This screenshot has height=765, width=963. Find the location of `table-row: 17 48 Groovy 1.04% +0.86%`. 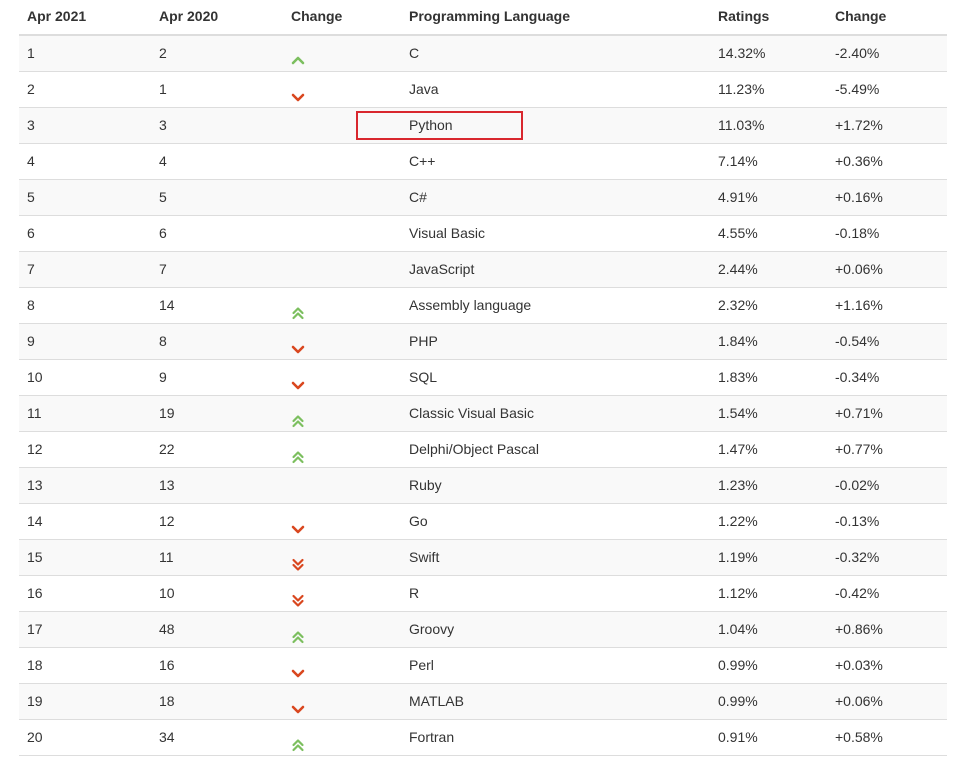

table-row: 17 48 Groovy 1.04% +0.86% is located at coordinates (483, 630).